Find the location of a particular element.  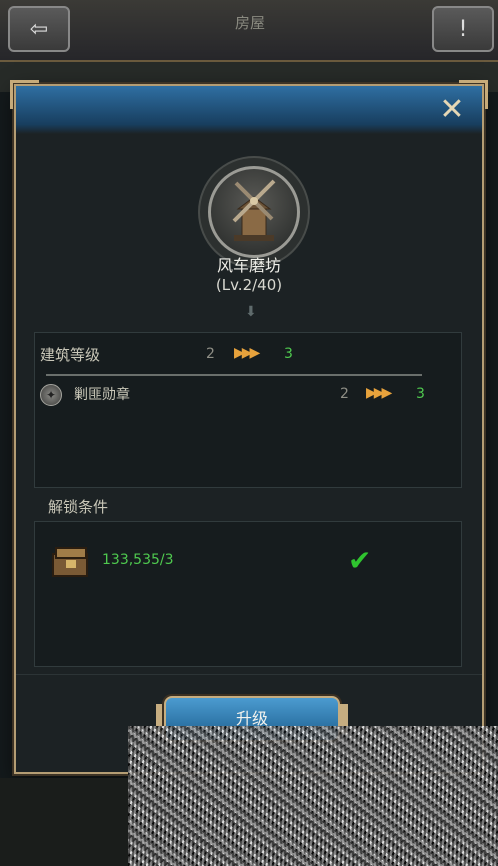

close-x-icon: ✕ is located at coordinates (452, 110).